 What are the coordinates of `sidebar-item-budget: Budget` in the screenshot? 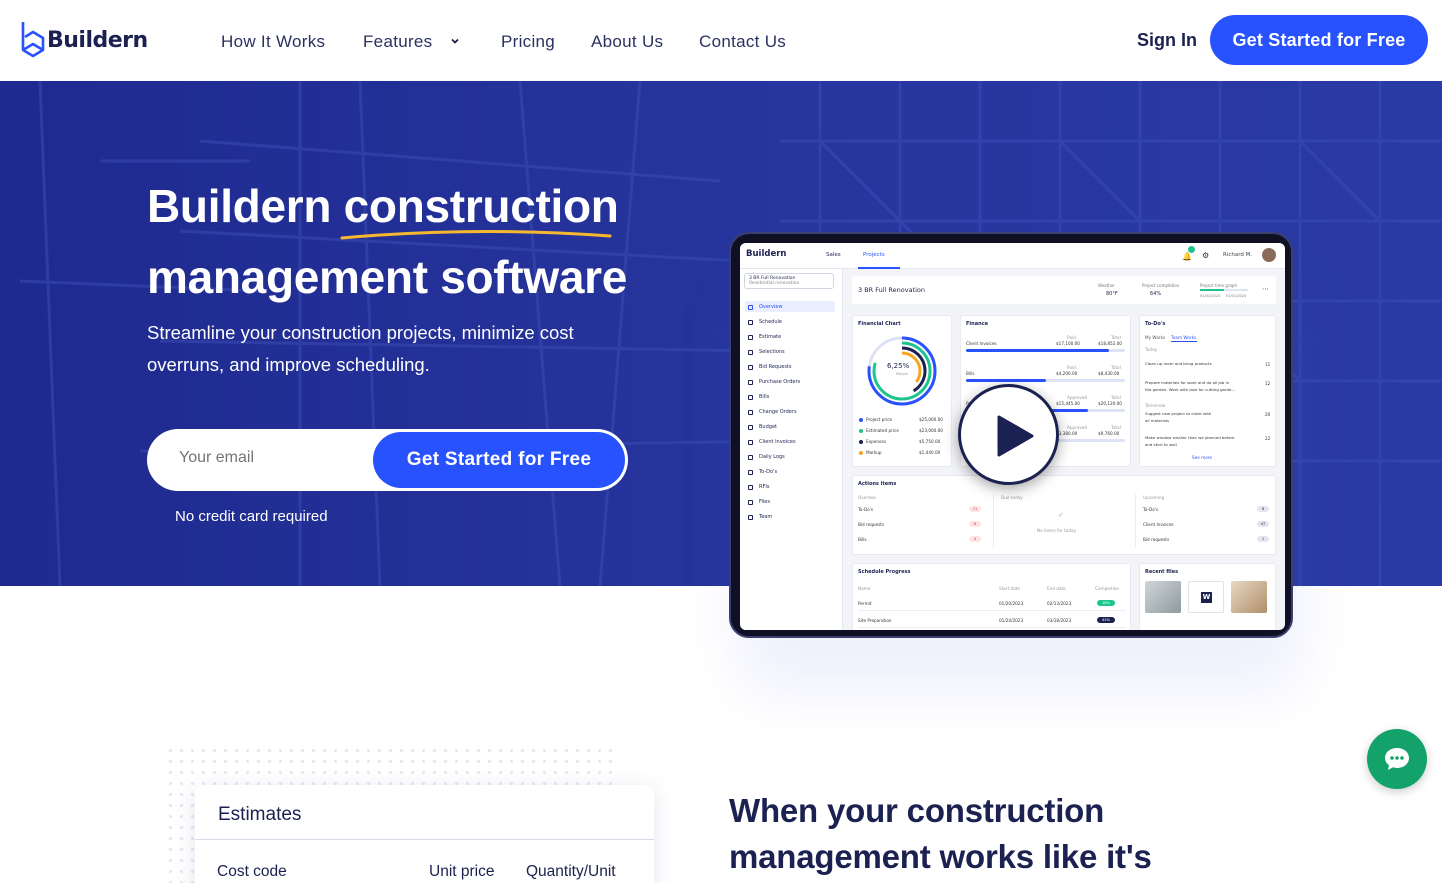 It's located at (762, 427).